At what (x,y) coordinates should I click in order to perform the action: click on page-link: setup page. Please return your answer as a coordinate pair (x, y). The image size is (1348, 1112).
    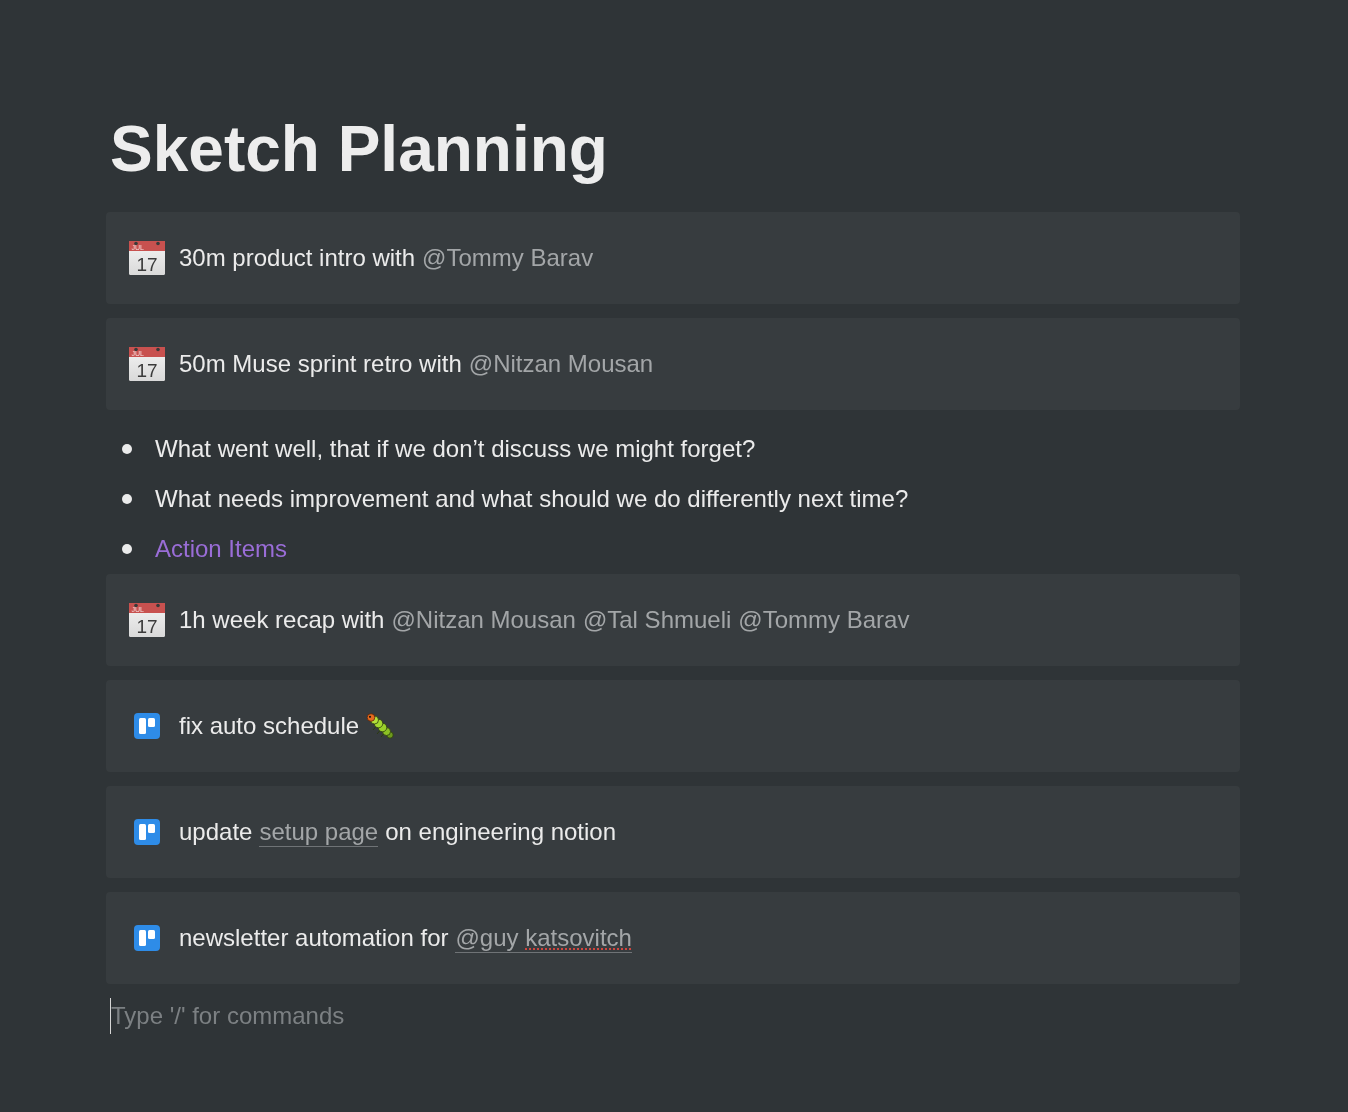
    Looking at the image, I should click on (319, 832).